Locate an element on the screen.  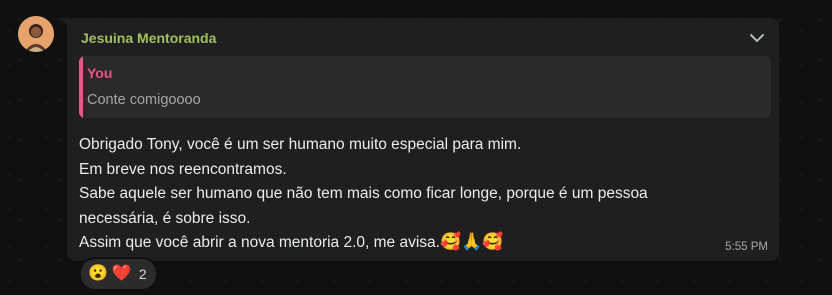
message-line: Em breve nos reencontramos. is located at coordinates (183, 169).